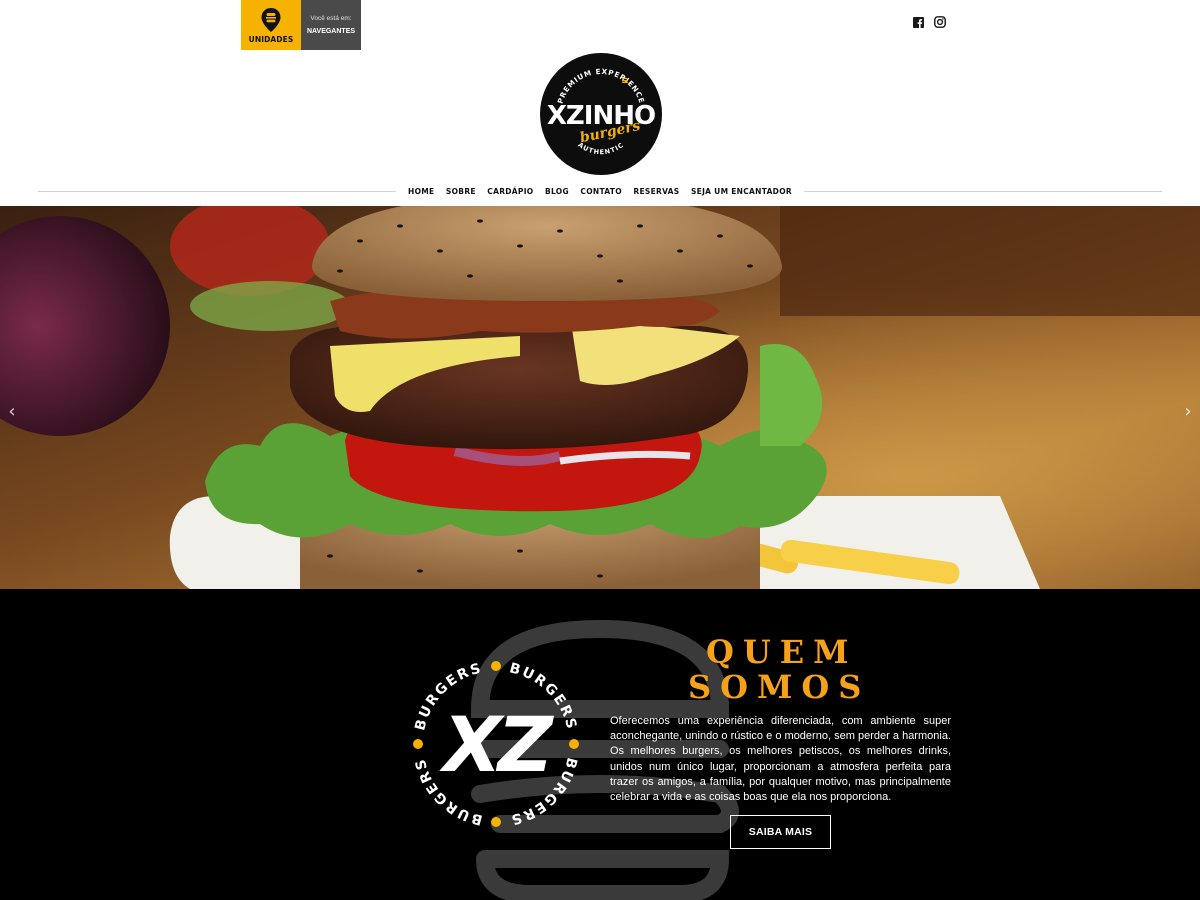 Image resolution: width=1200 pixels, height=900 pixels. I want to click on location-city: NAVEGANTES, so click(331, 31).